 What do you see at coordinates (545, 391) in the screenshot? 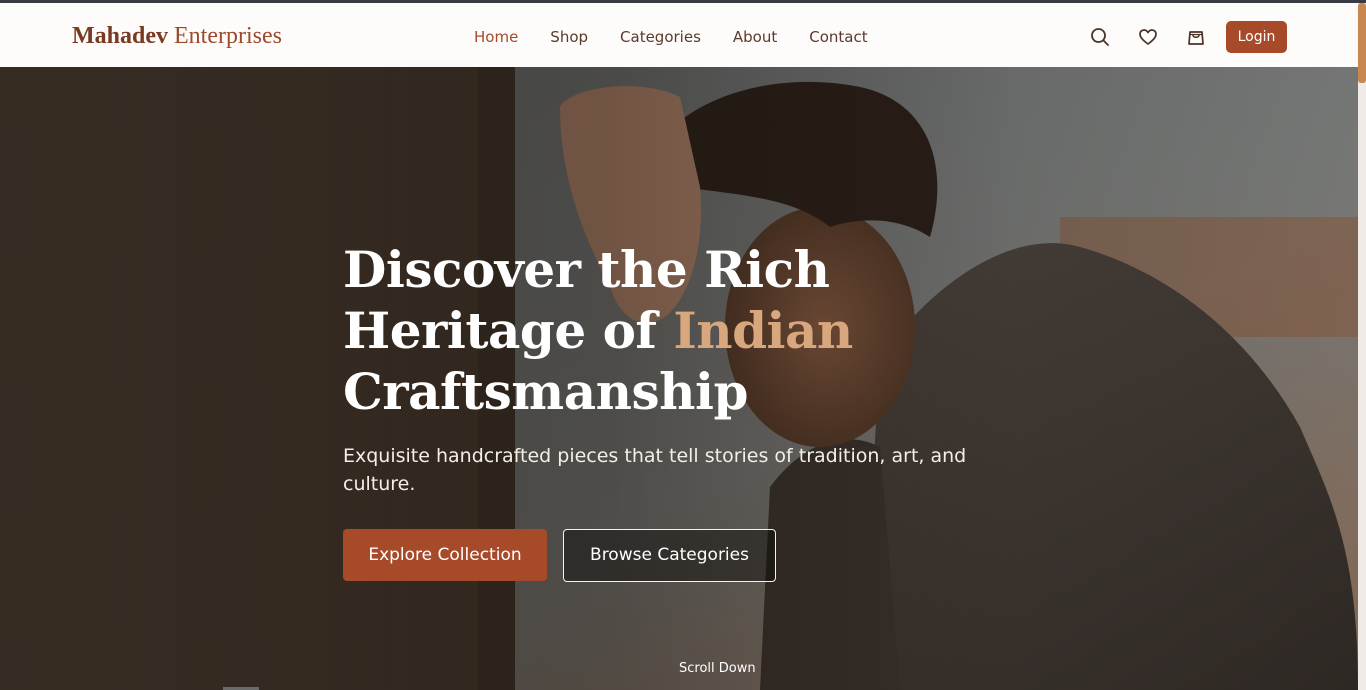
I see `hero-title-line-3: Craftsmanship` at bounding box center [545, 391].